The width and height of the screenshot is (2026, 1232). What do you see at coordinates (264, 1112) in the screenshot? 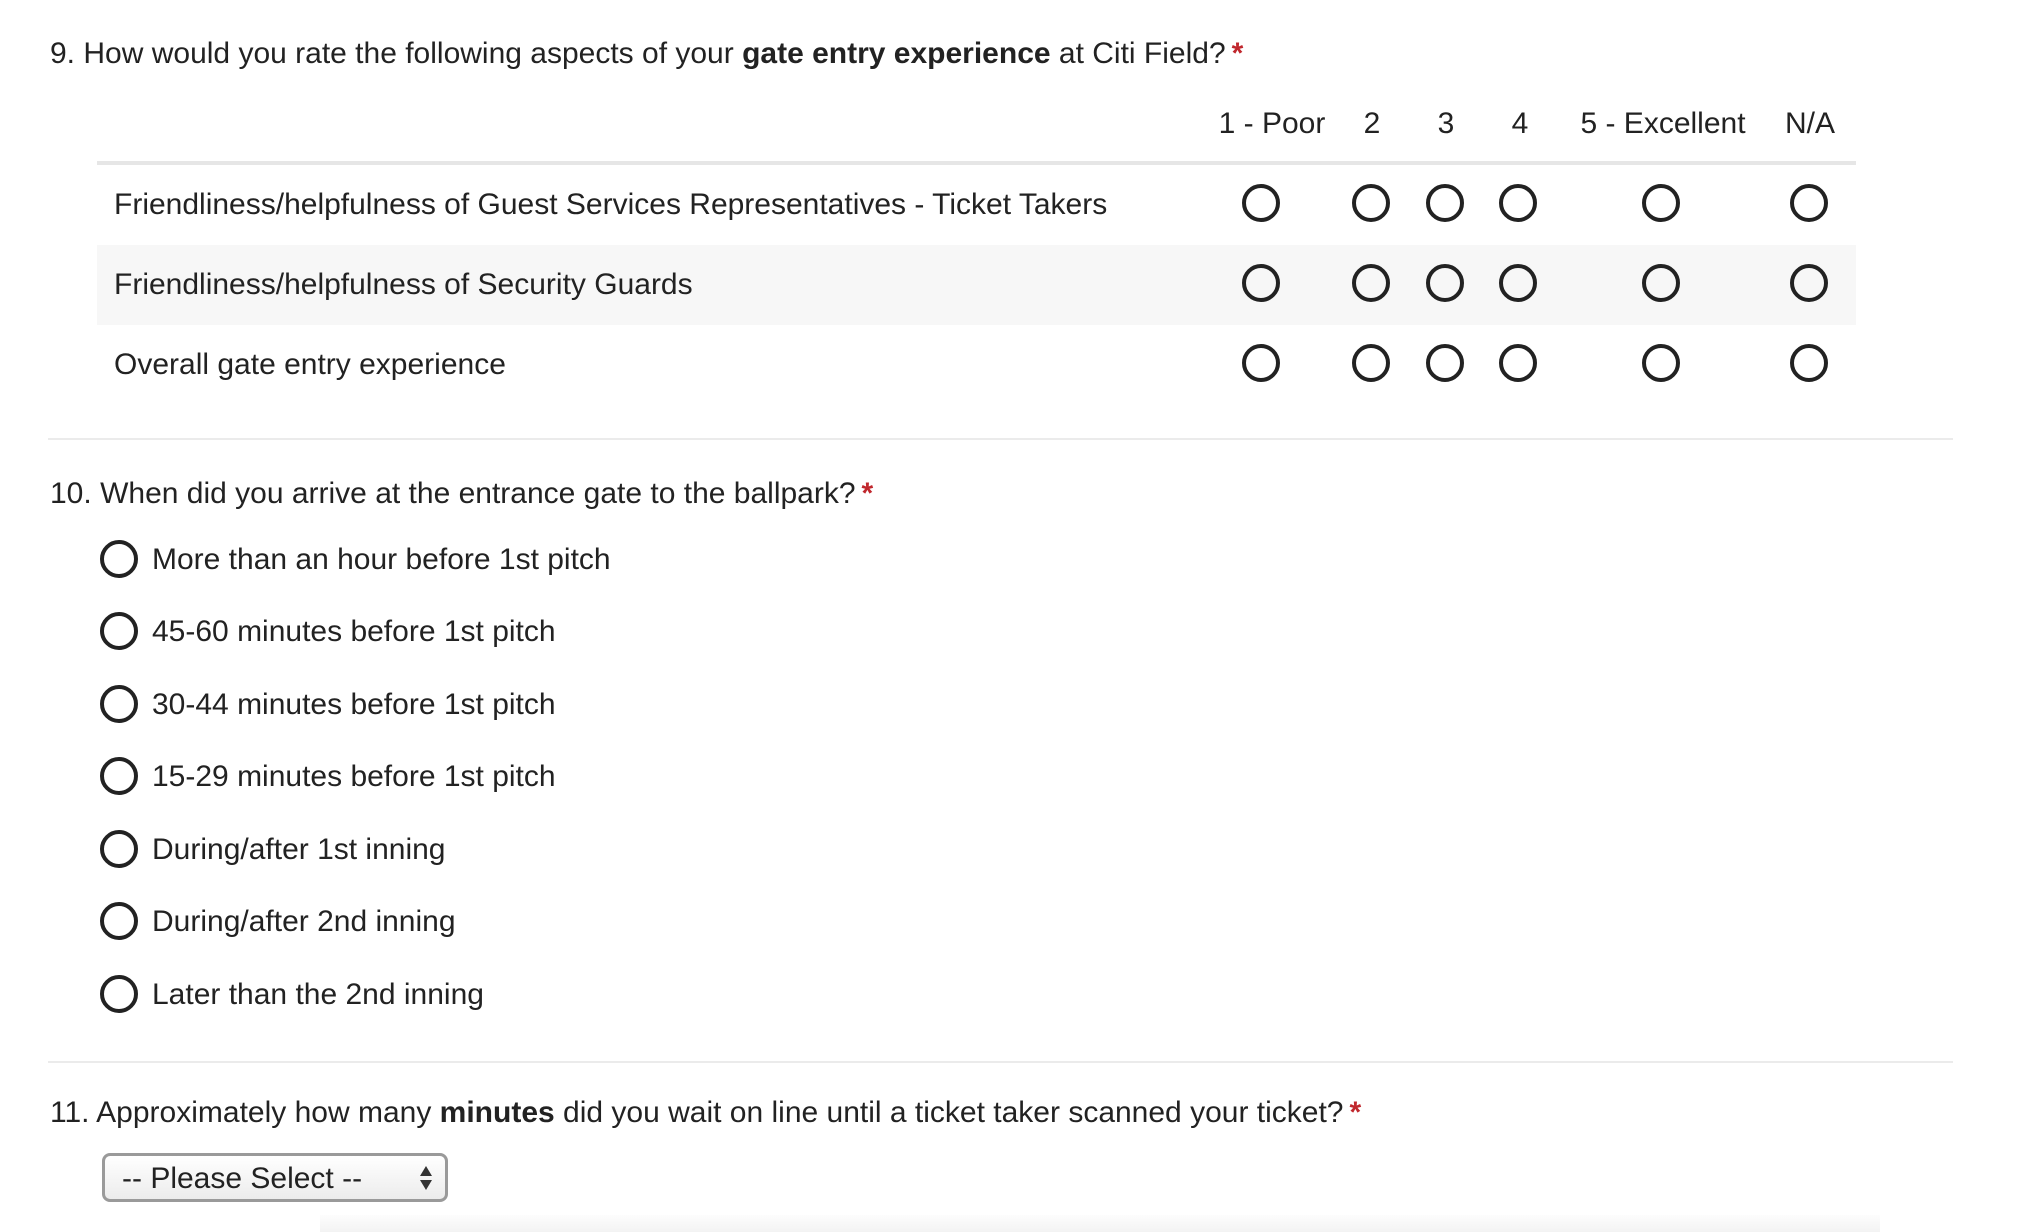
I see `q11-text-before: Approximately how many` at bounding box center [264, 1112].